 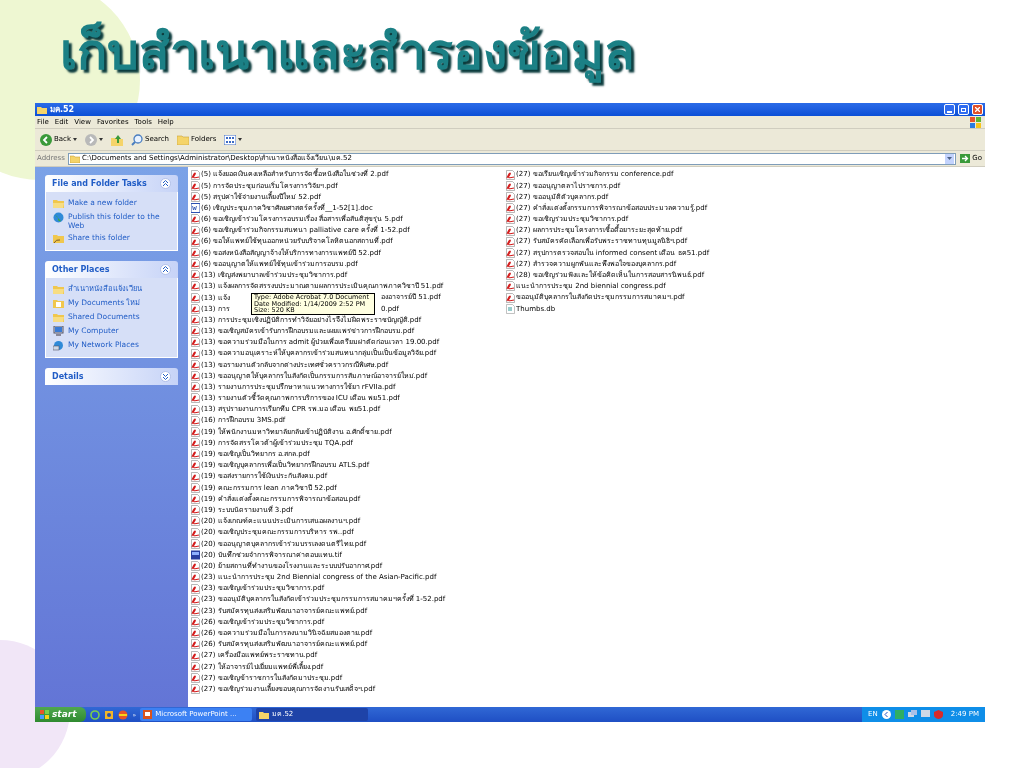 I want to click on go-arrow-icon, so click(x=965, y=158).